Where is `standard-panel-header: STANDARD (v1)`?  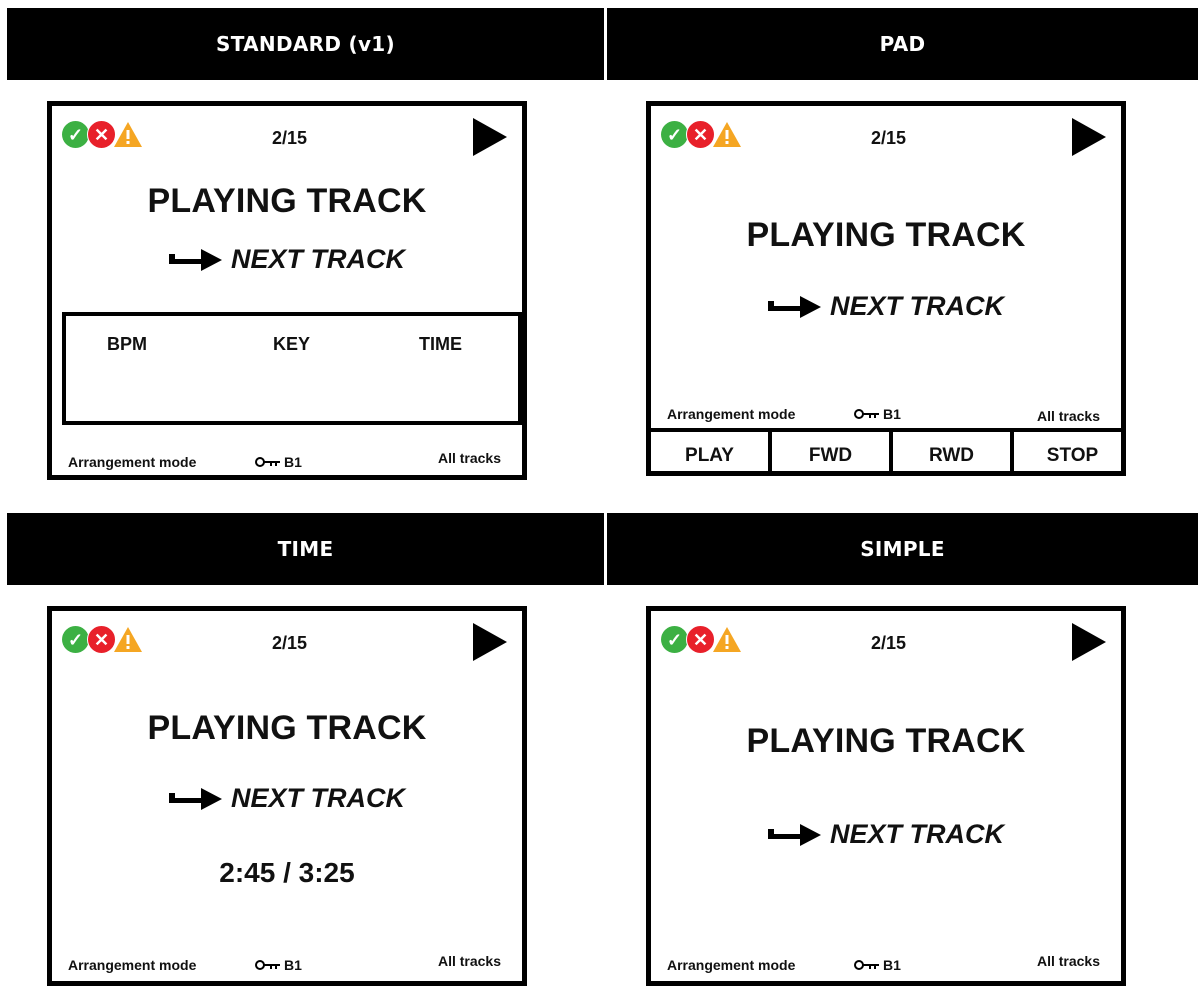
standard-panel-header: STANDARD (v1) is located at coordinates (305, 44).